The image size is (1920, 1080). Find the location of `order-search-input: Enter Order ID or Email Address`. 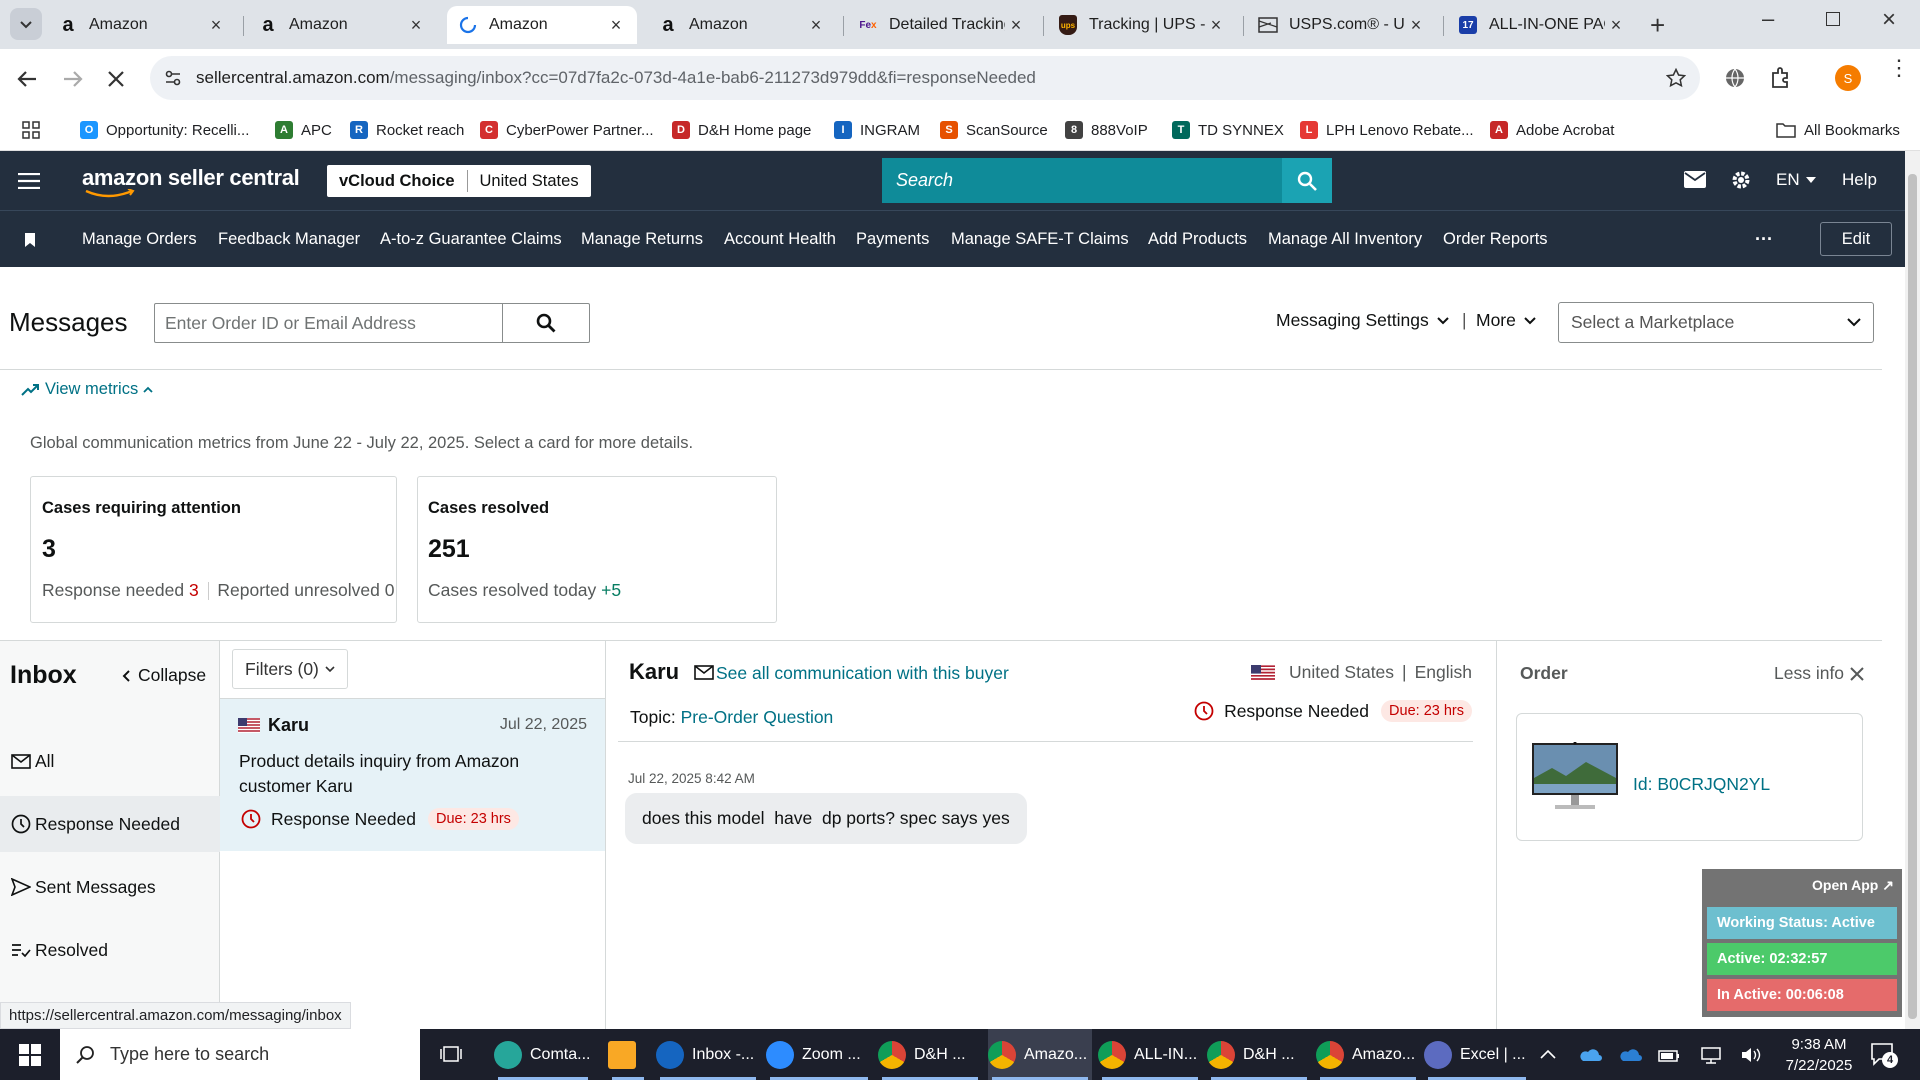

order-search-input: Enter Order ID or Email Address is located at coordinates (329, 323).